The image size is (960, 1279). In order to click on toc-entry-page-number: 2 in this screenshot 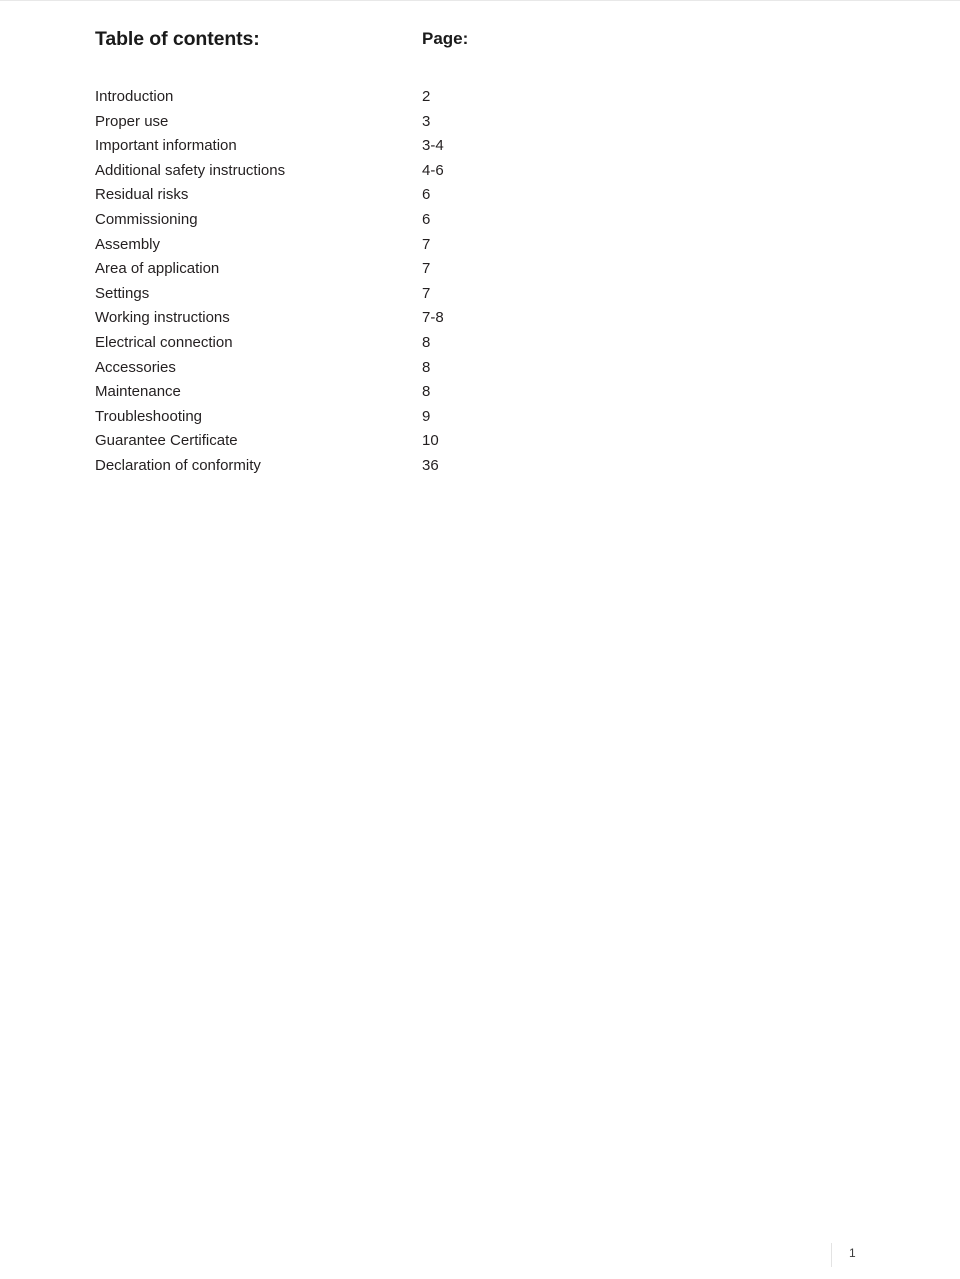, I will do `click(426, 96)`.